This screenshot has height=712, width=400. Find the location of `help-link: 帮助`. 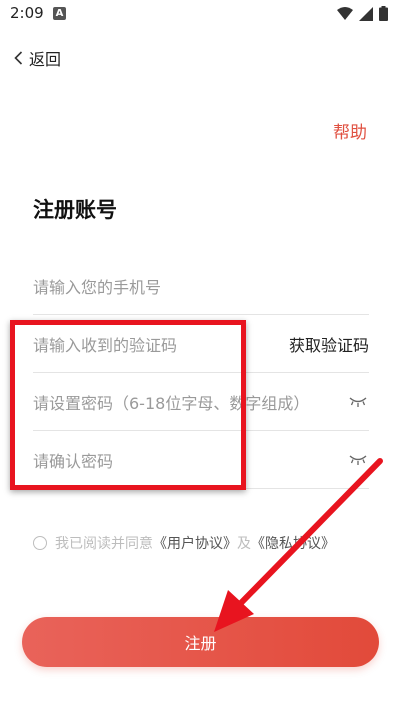

help-link: 帮助 is located at coordinates (350, 130).